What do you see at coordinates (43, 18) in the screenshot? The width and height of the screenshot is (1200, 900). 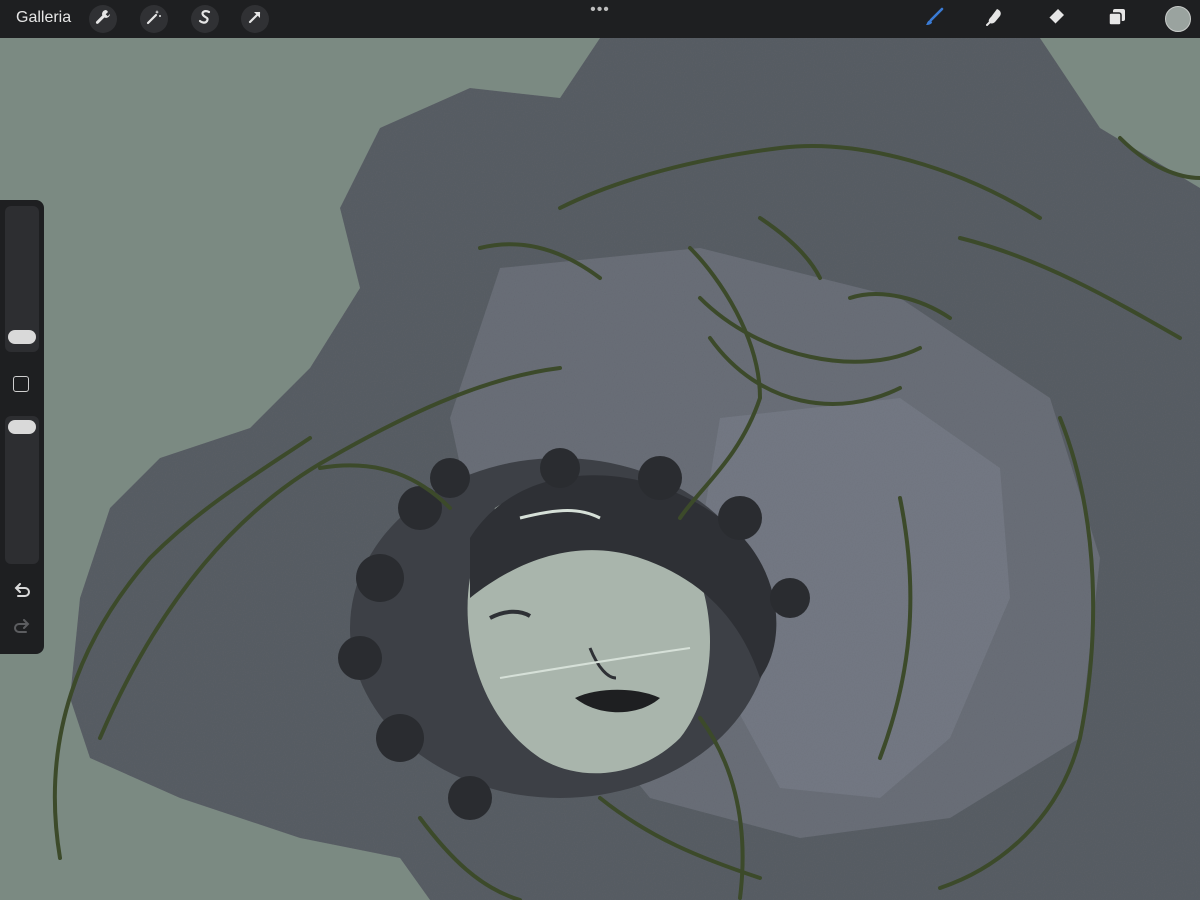 I see `gallery-button: Galleria` at bounding box center [43, 18].